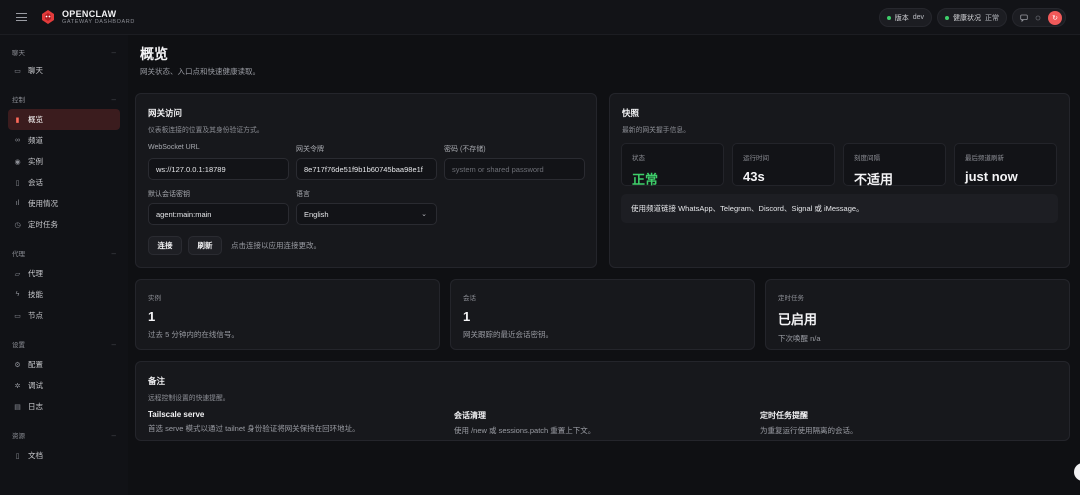 This screenshot has width=1080, height=495. What do you see at coordinates (303, 194) in the screenshot?
I see `language-label: 语言` at bounding box center [303, 194].